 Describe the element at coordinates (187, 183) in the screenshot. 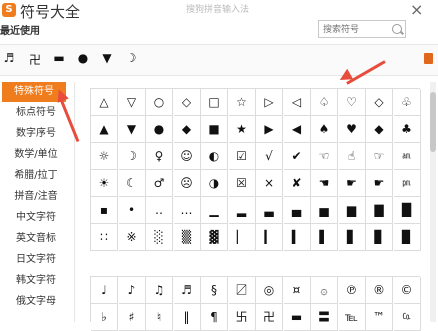

I see `symbol-cell: ☹` at that location.